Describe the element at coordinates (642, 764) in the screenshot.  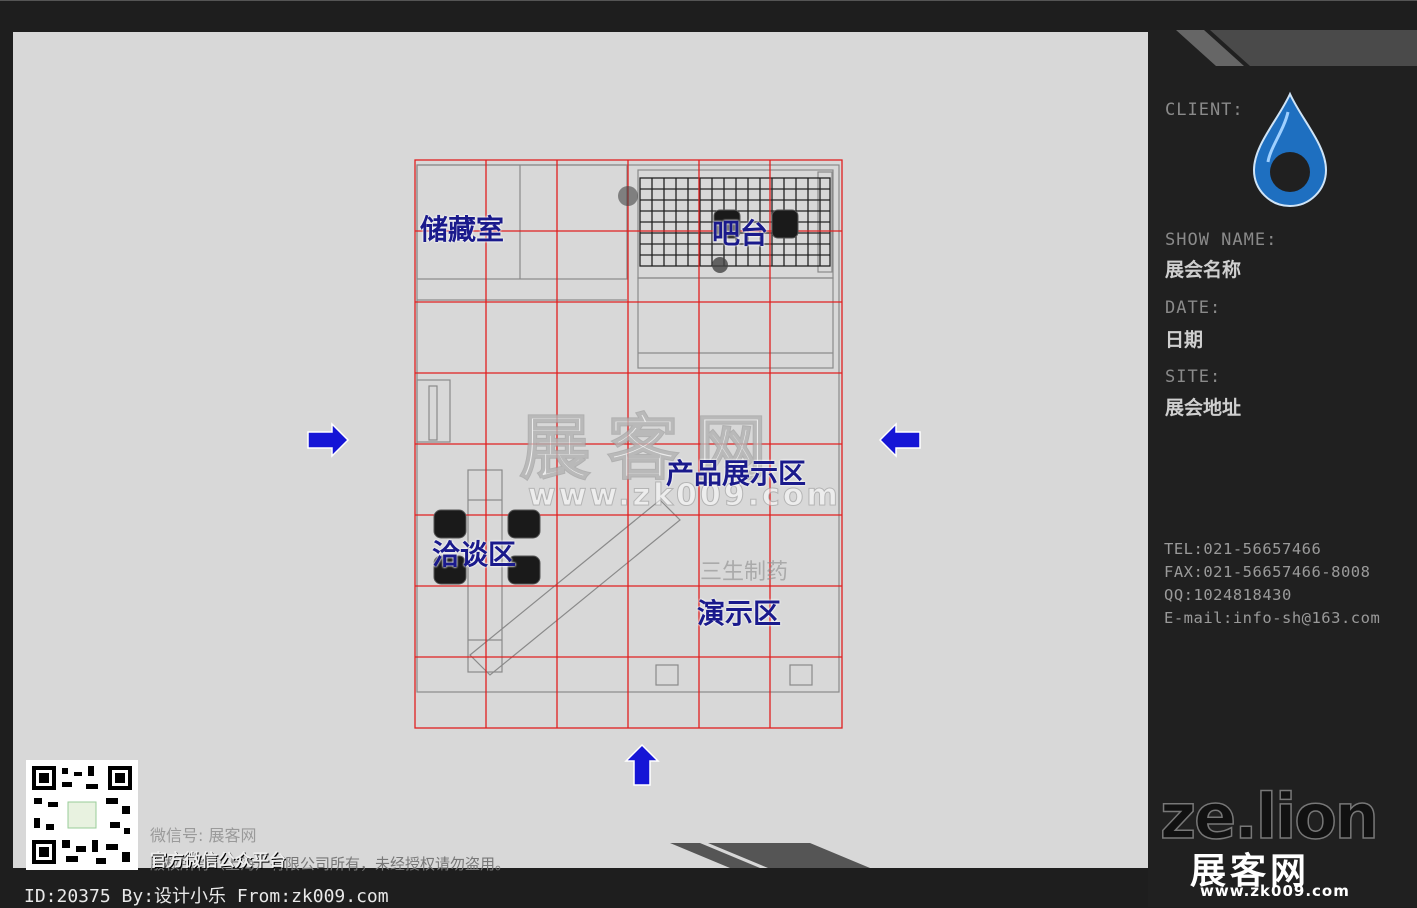
I see `arrow-bottom-entrance` at that location.